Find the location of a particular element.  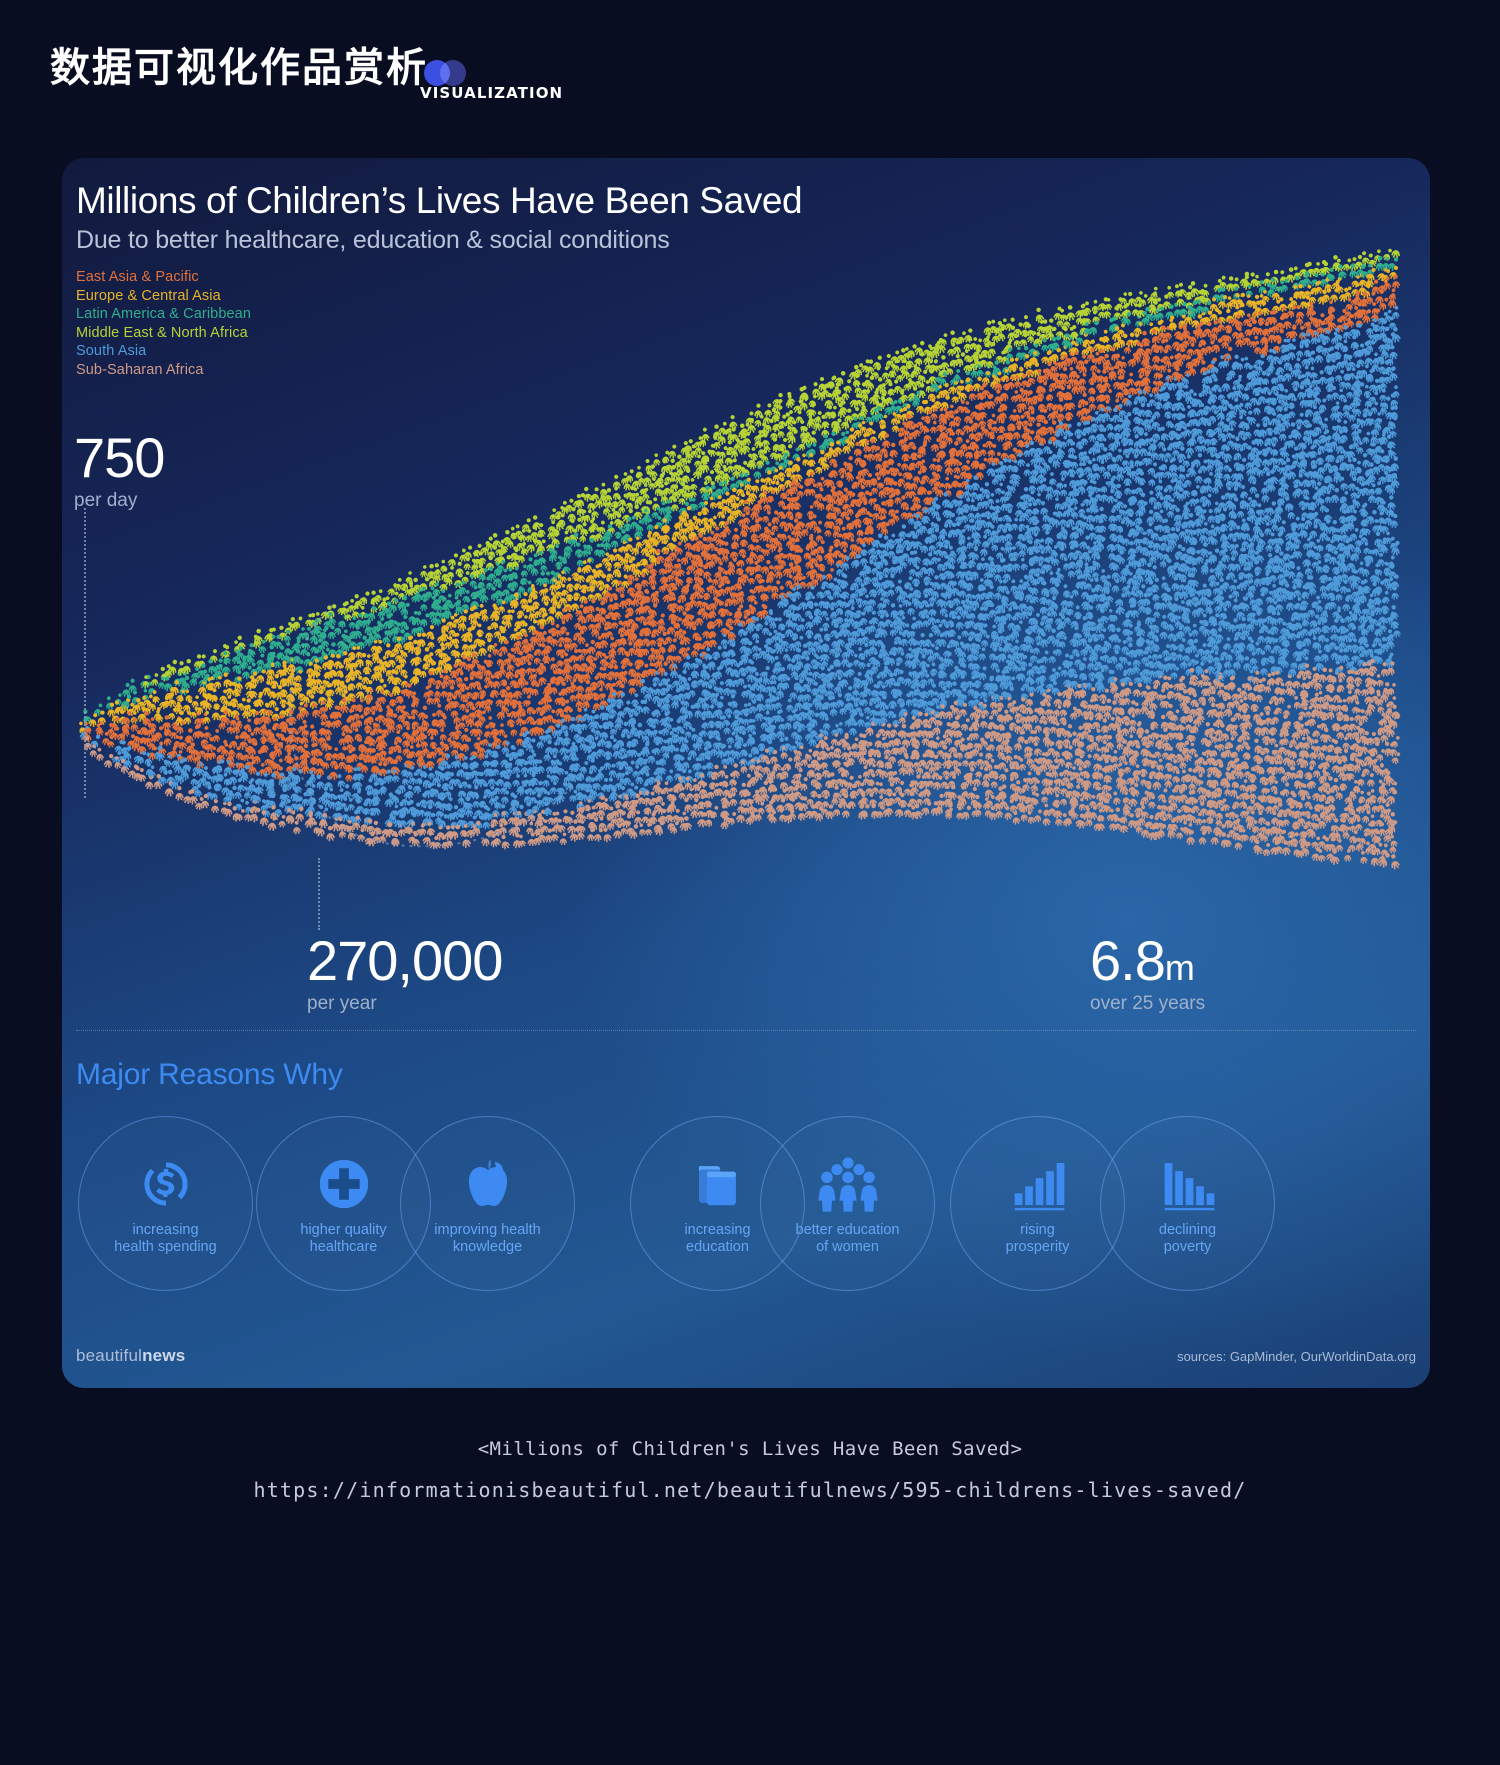

reason-circle-2: improving health knowledge is located at coordinates (487, 1203).